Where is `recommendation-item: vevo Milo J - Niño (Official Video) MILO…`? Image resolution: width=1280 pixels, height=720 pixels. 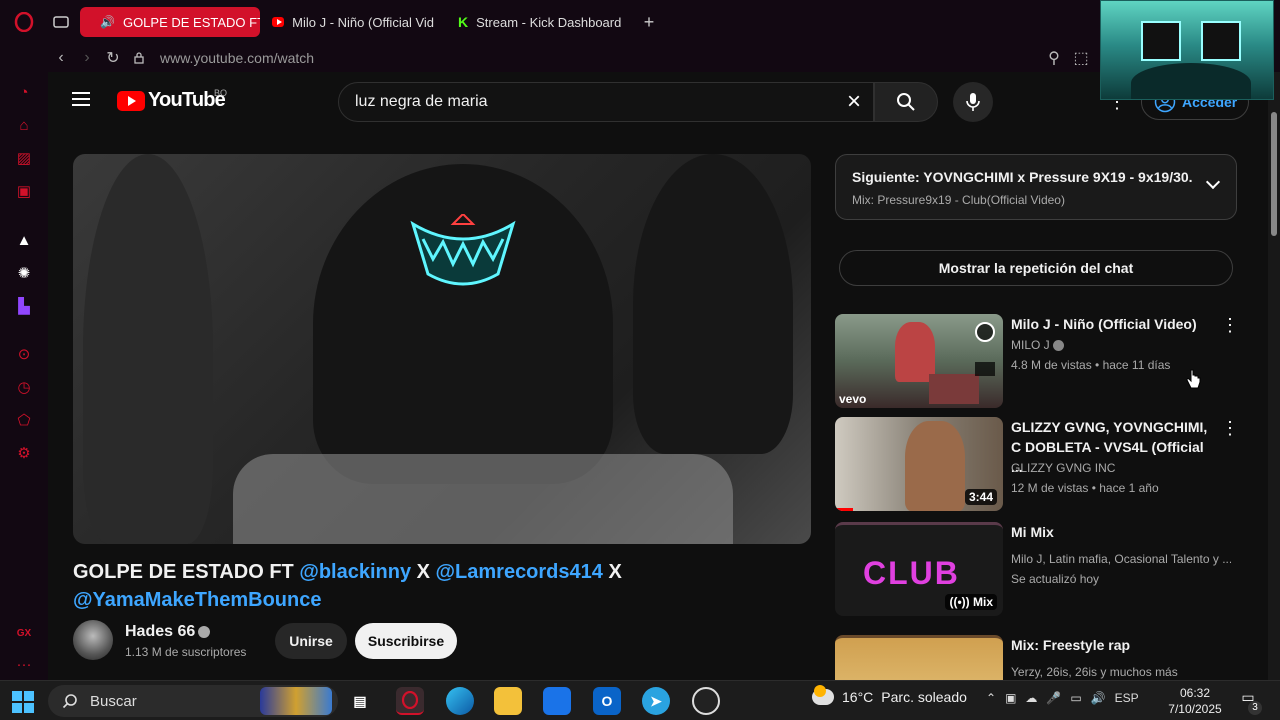
recommendation-item: vevo Milo J - Niño (Official Video) MILO… is located at coordinates (1037, 362).